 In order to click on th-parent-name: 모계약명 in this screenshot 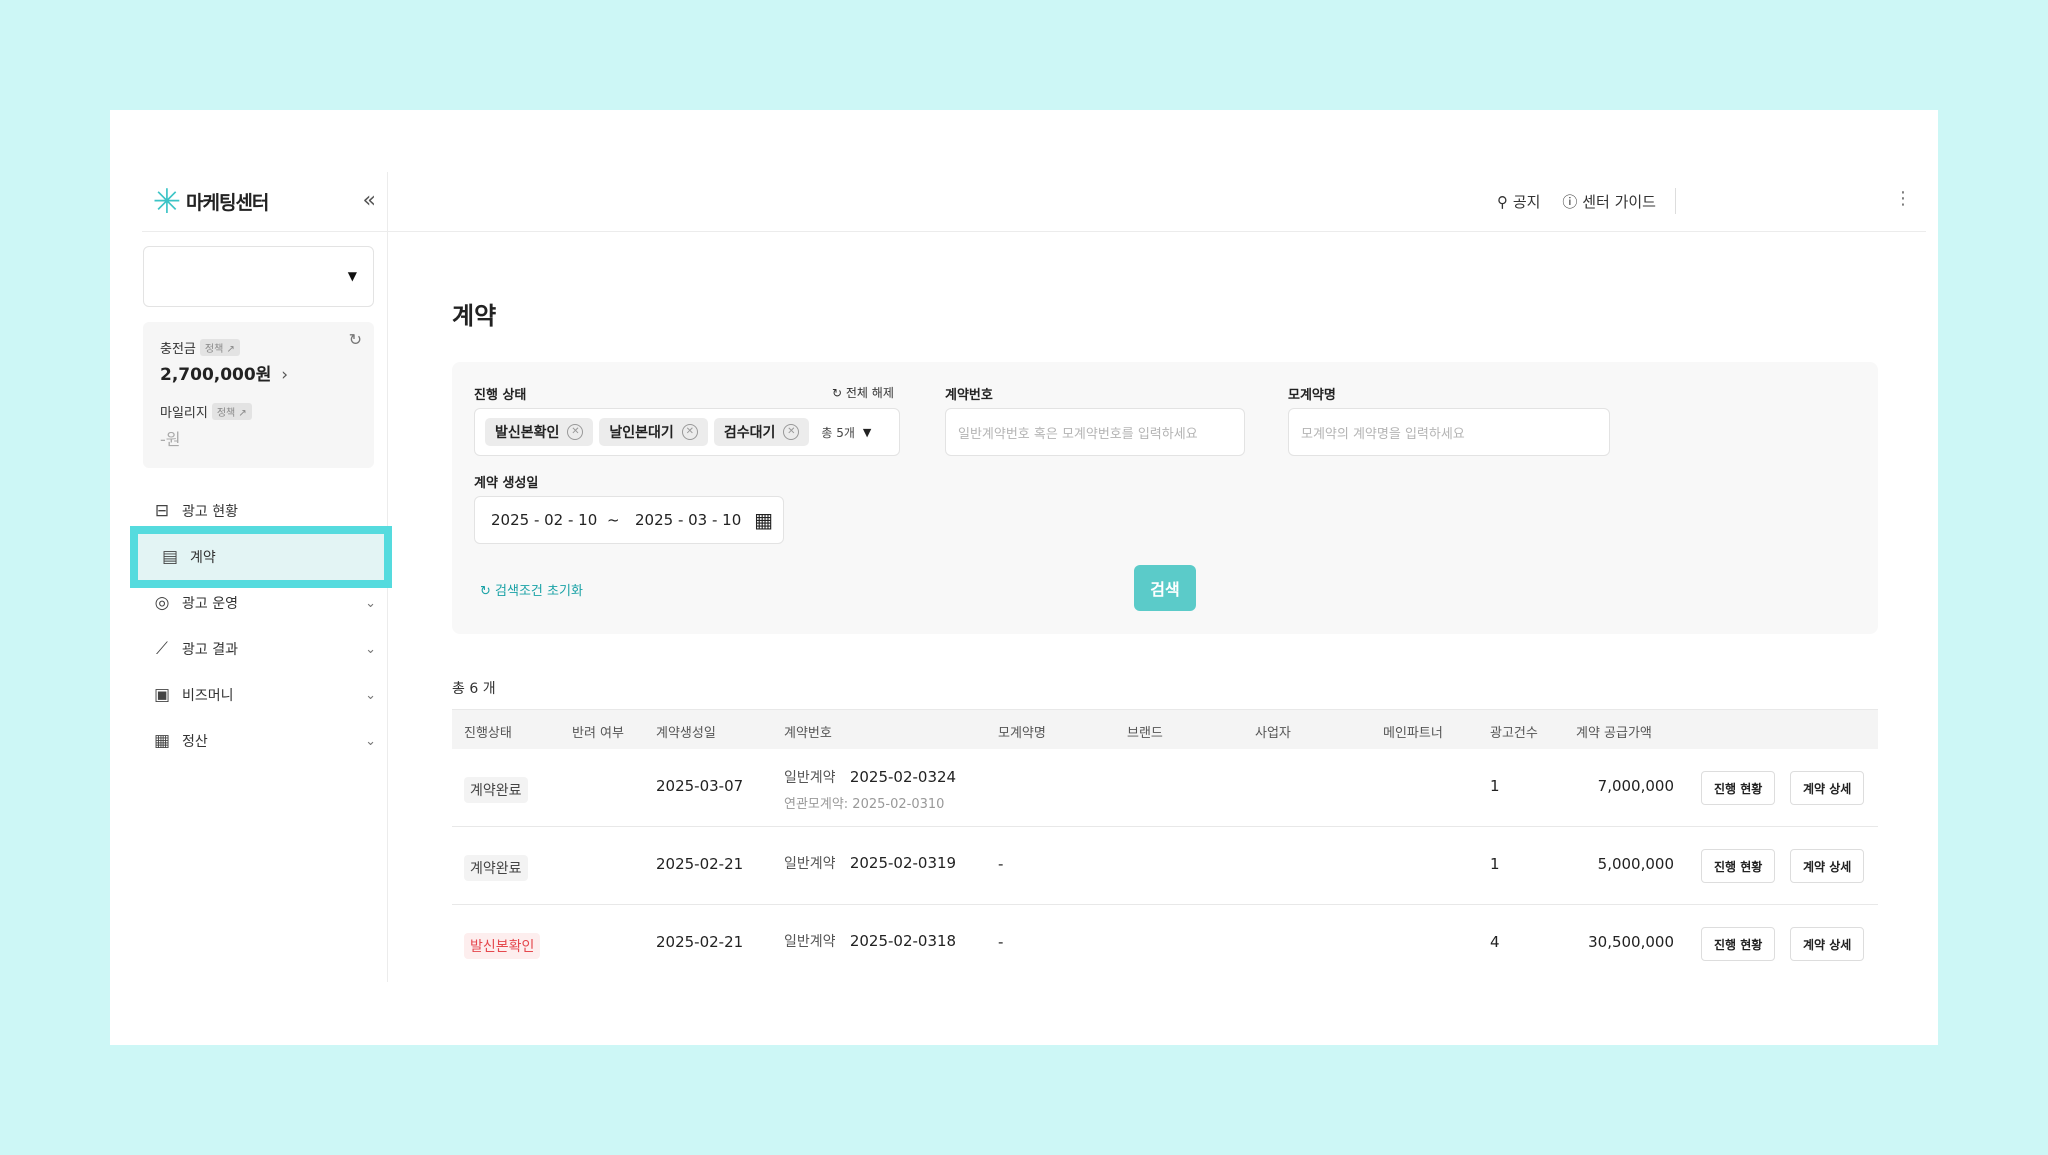, I will do `click(1022, 733)`.